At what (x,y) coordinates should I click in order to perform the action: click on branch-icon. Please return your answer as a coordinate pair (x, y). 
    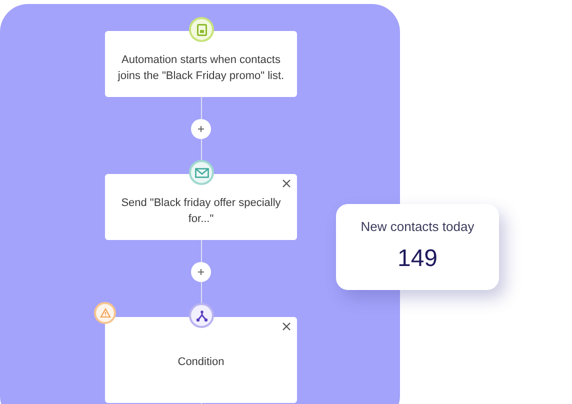
    Looking at the image, I should click on (202, 316).